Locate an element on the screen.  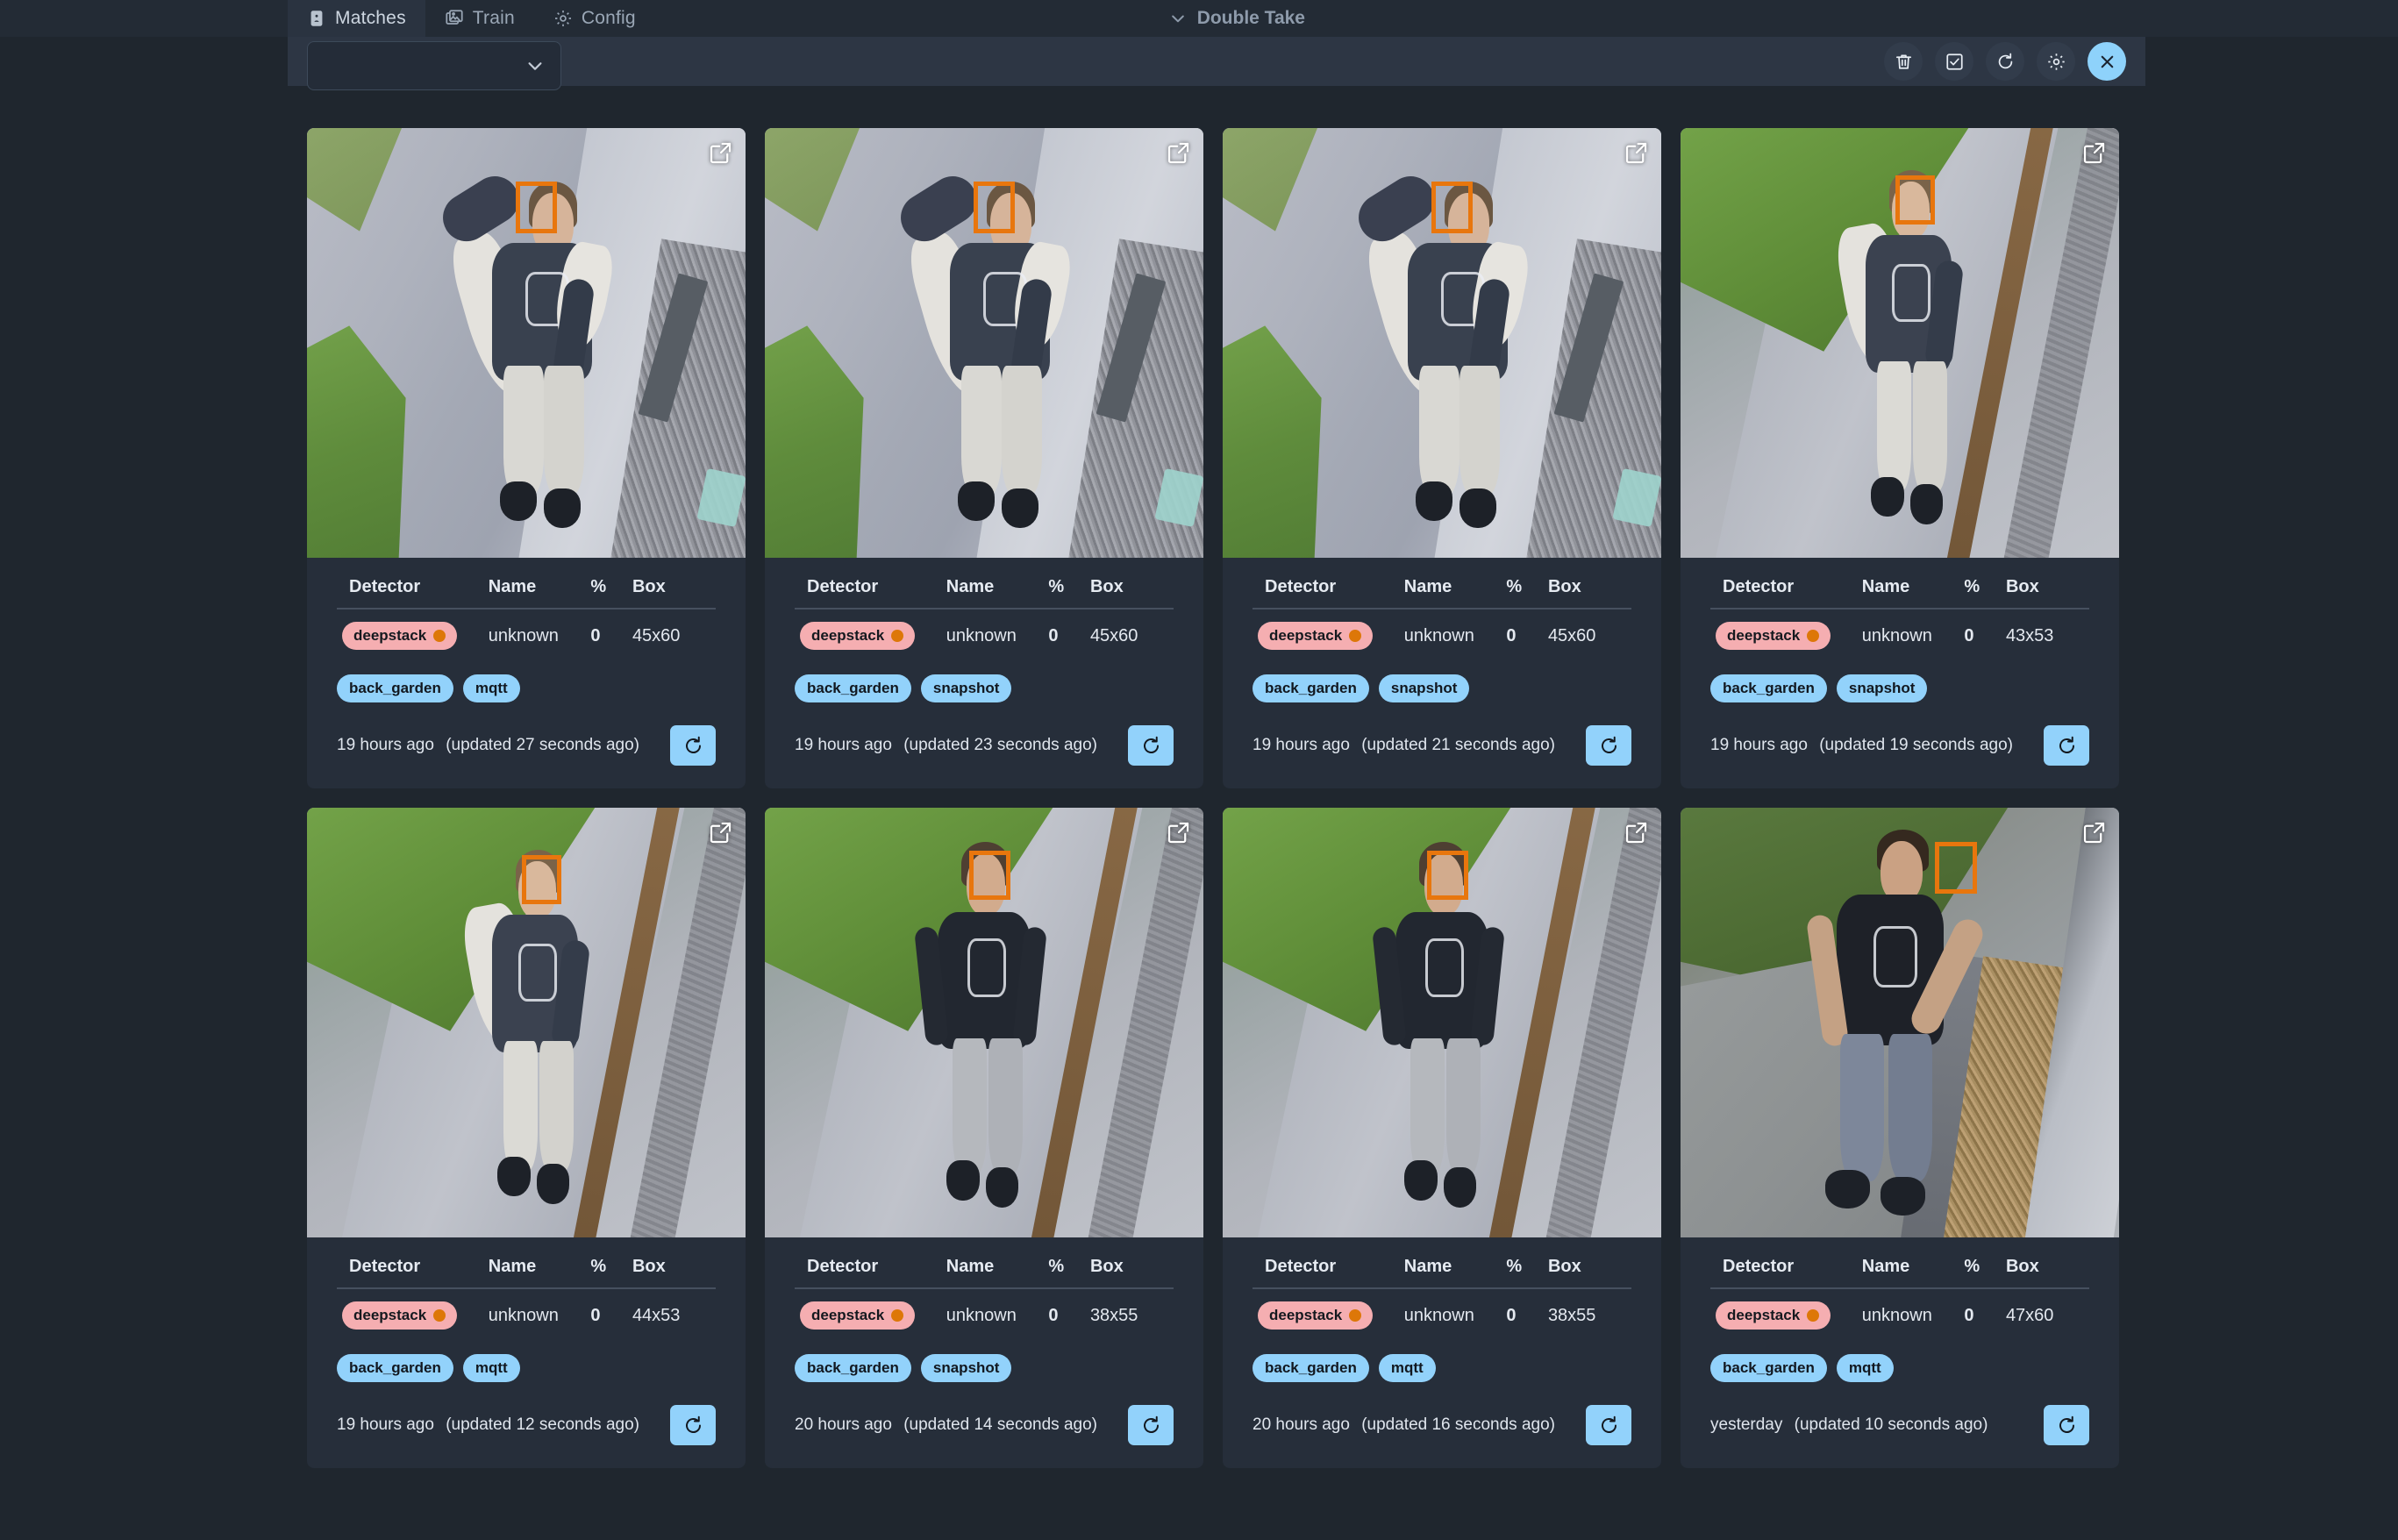
face-detection-box is located at coordinates (536, 208).